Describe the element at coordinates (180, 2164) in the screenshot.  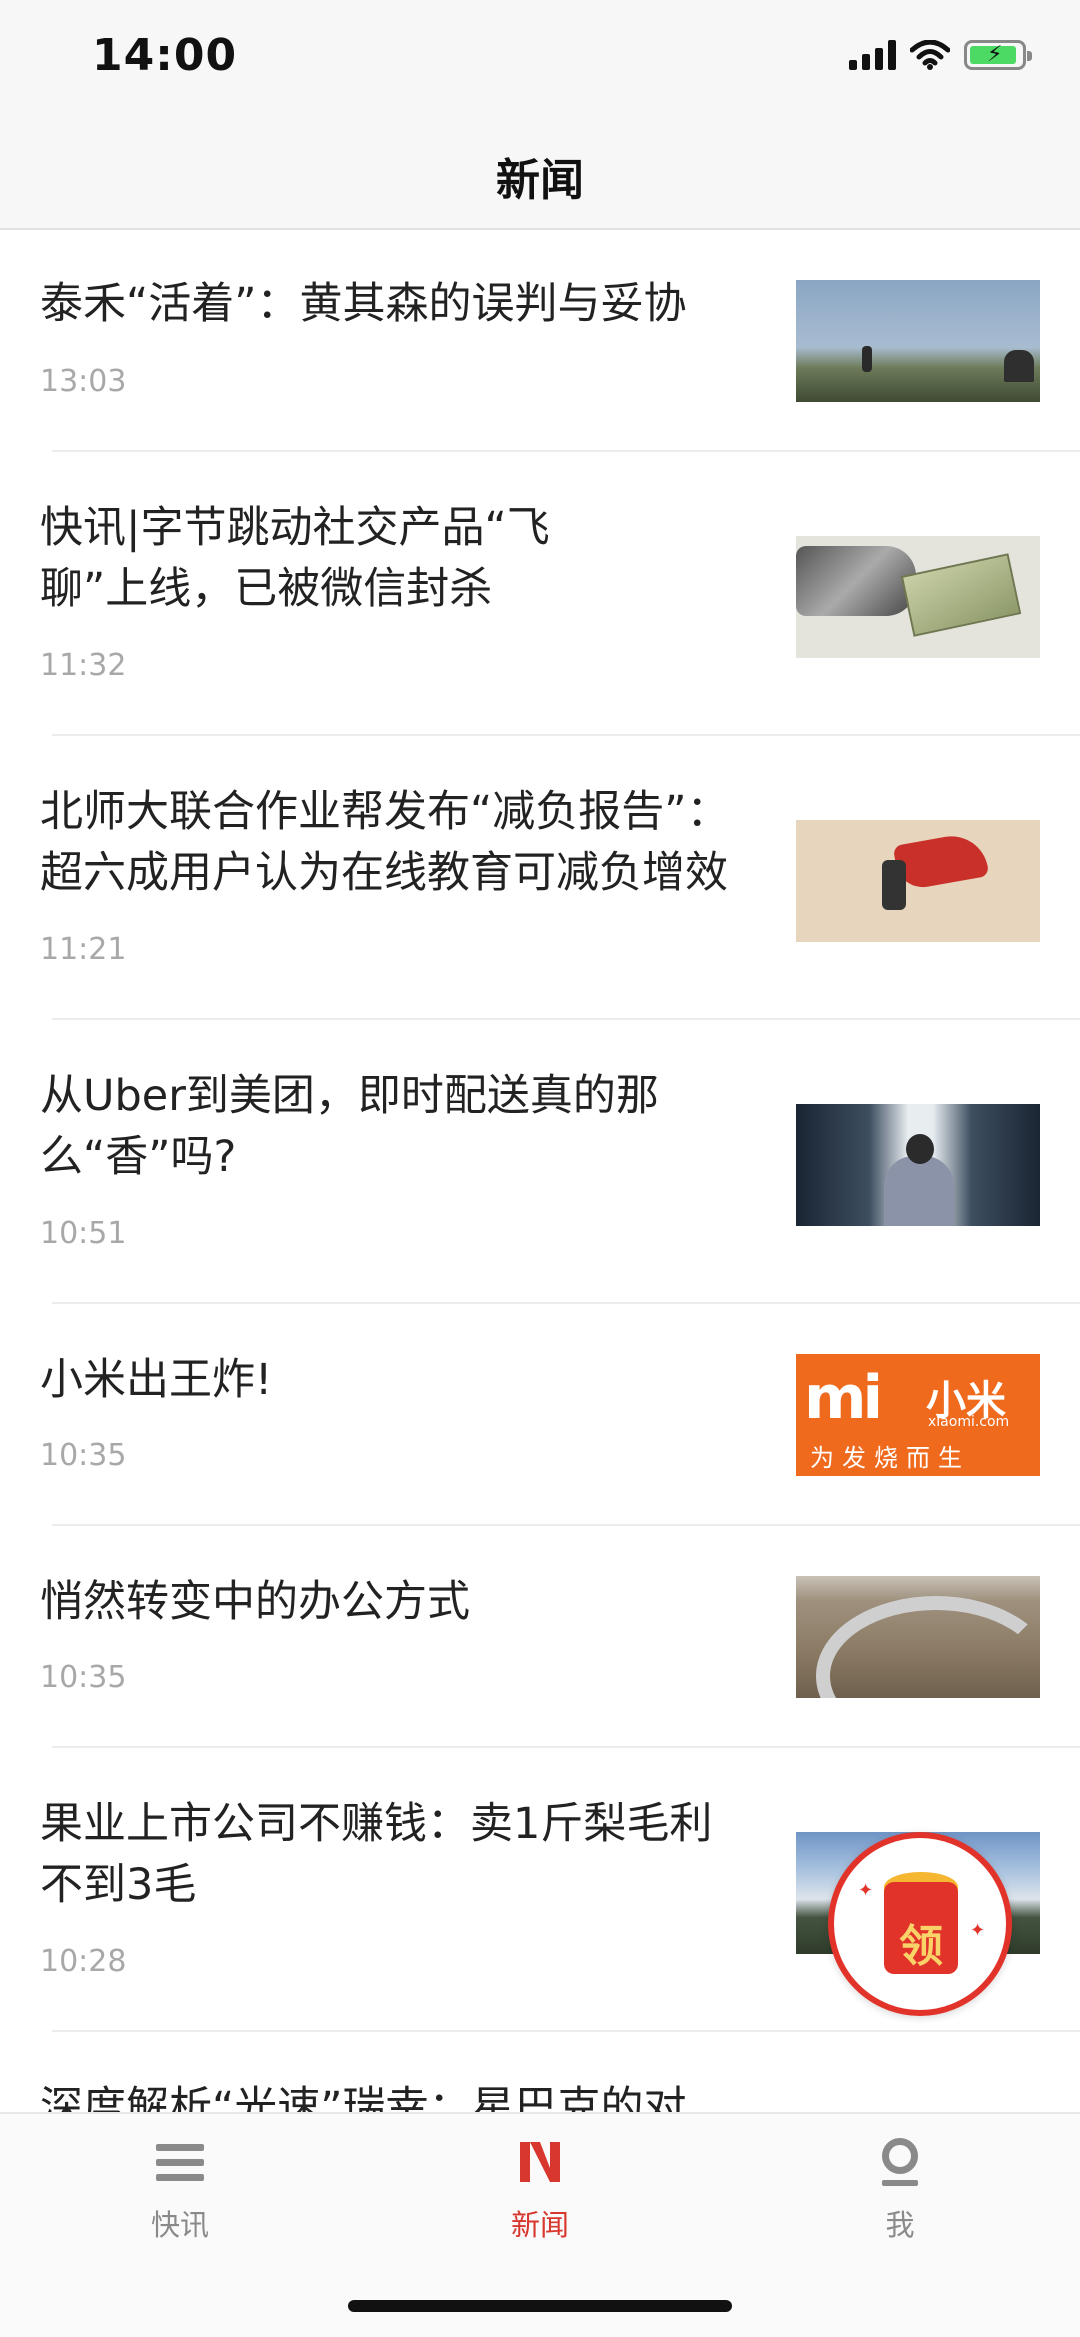
I see `hamburger-icon` at that location.